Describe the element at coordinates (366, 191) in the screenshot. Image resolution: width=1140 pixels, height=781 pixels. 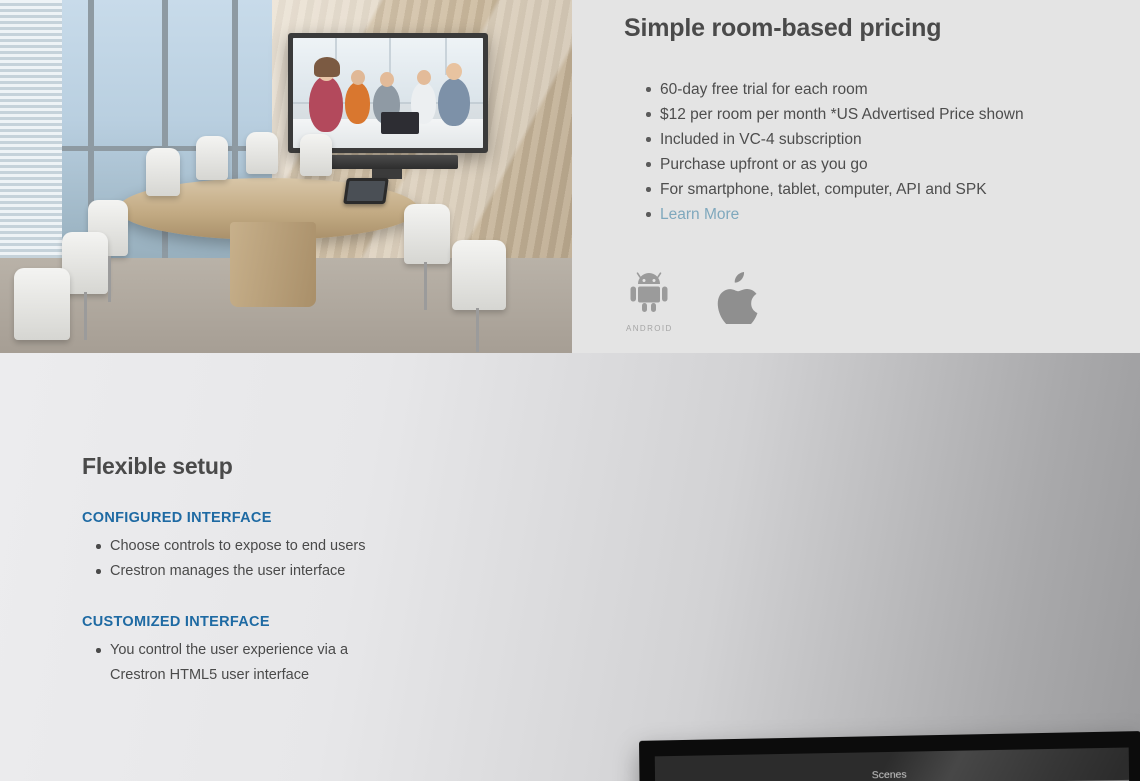
I see `table-touch-panel` at that location.